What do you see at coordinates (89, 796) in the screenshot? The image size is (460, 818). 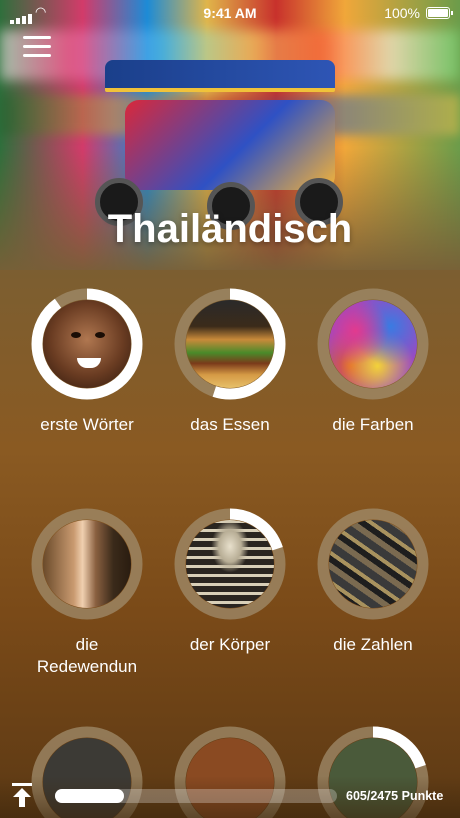 I see `points-progress-fill` at bounding box center [89, 796].